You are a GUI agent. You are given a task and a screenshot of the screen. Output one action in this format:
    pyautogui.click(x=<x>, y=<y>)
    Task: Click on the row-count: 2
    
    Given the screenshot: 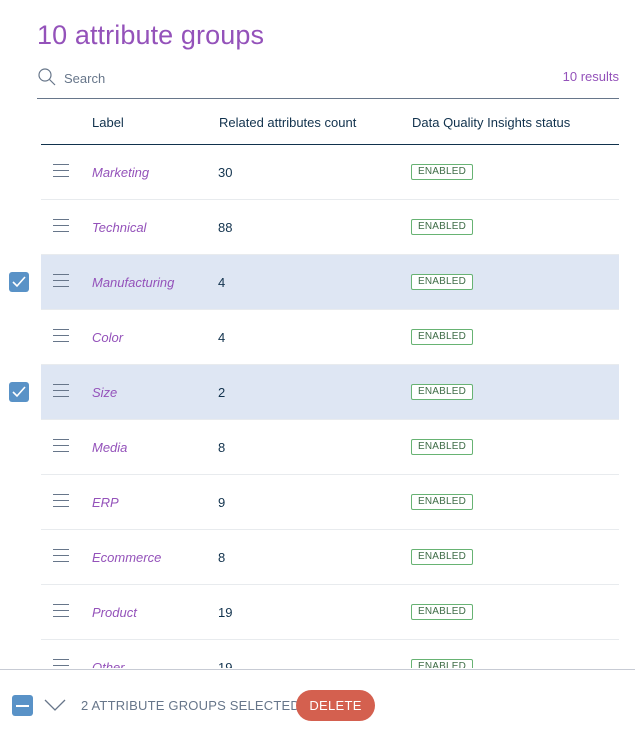 What is the action you would take?
    pyautogui.click(x=222, y=392)
    